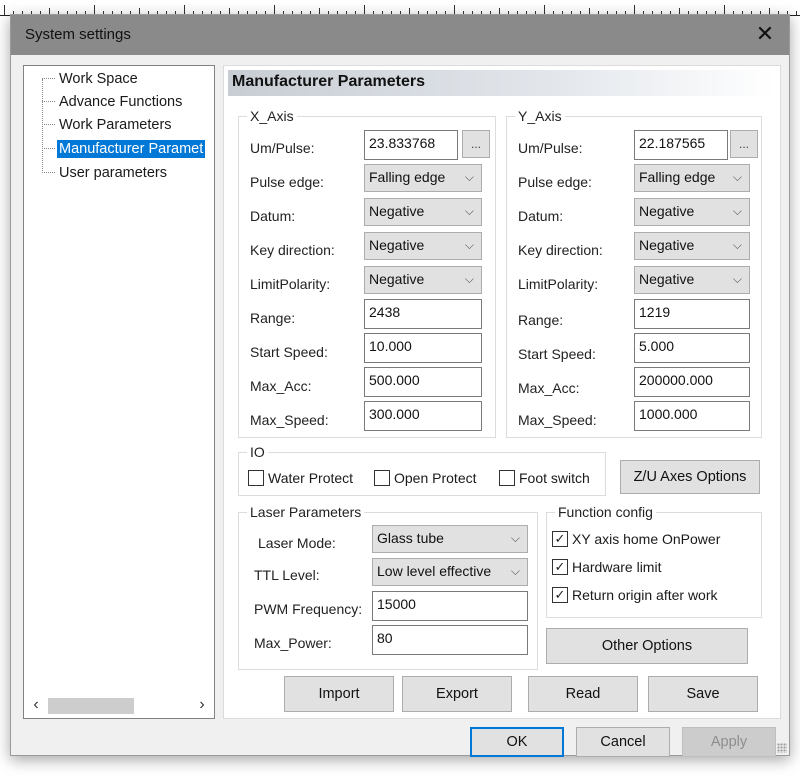 The width and height of the screenshot is (800, 784). What do you see at coordinates (690, 477) in the screenshot?
I see `zu-axes-options-button: Z/U Axes Options` at bounding box center [690, 477].